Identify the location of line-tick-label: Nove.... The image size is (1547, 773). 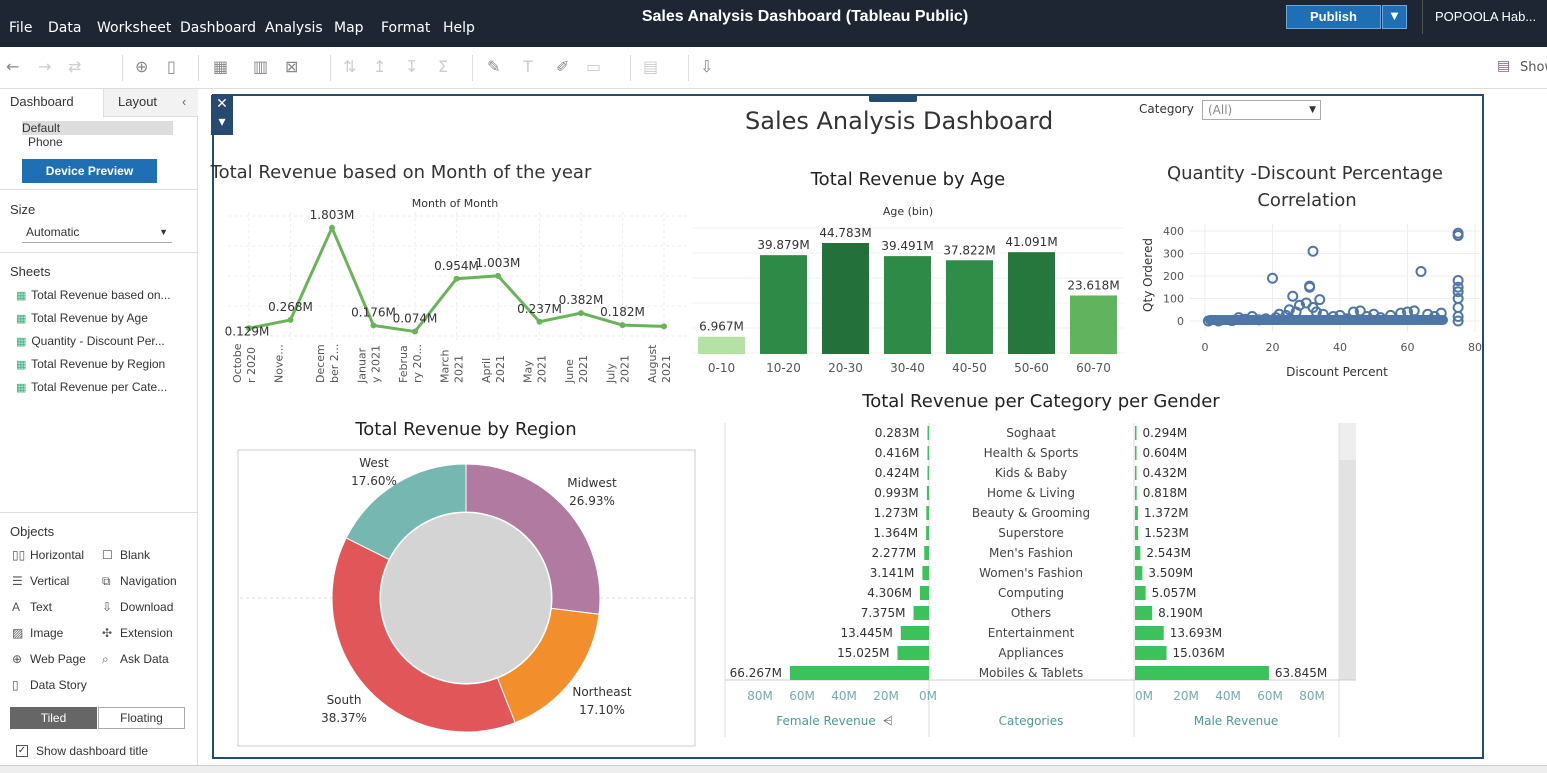
(279, 363).